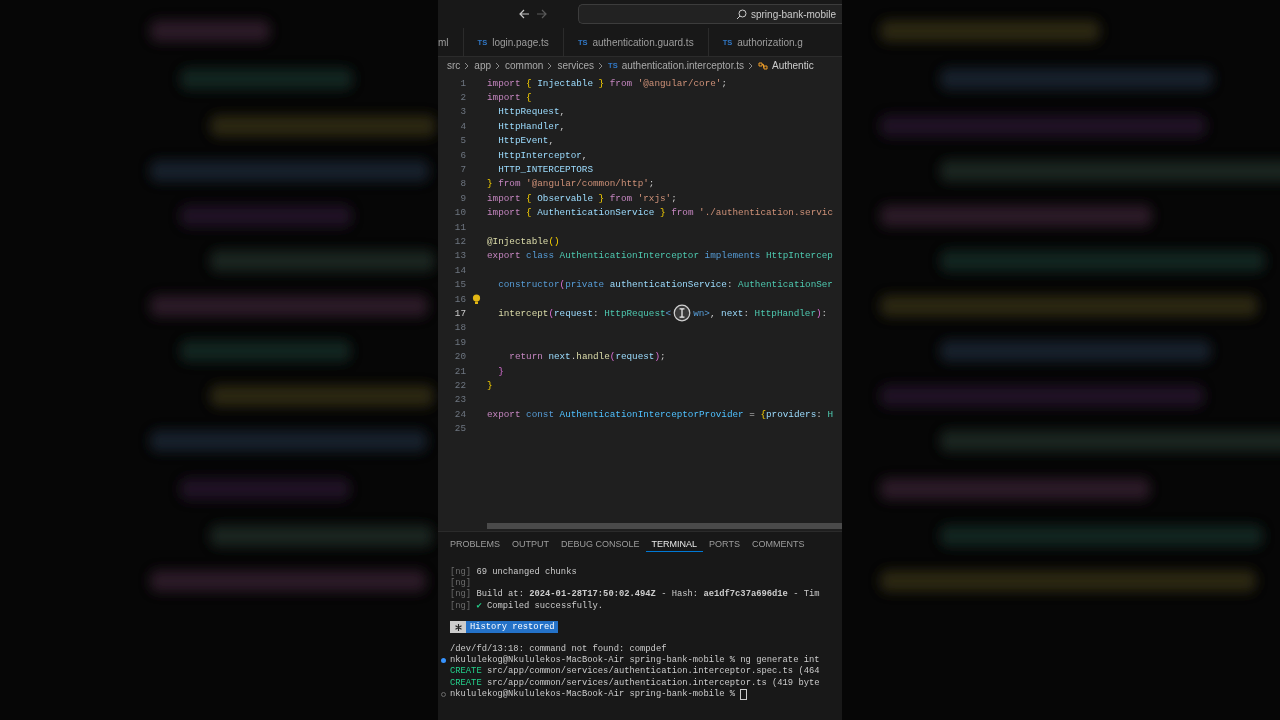 The image size is (1280, 720). Describe the element at coordinates (665, 285) in the screenshot. I see `code-line: constructor(private authenticationService: AuthenticationSer` at that location.